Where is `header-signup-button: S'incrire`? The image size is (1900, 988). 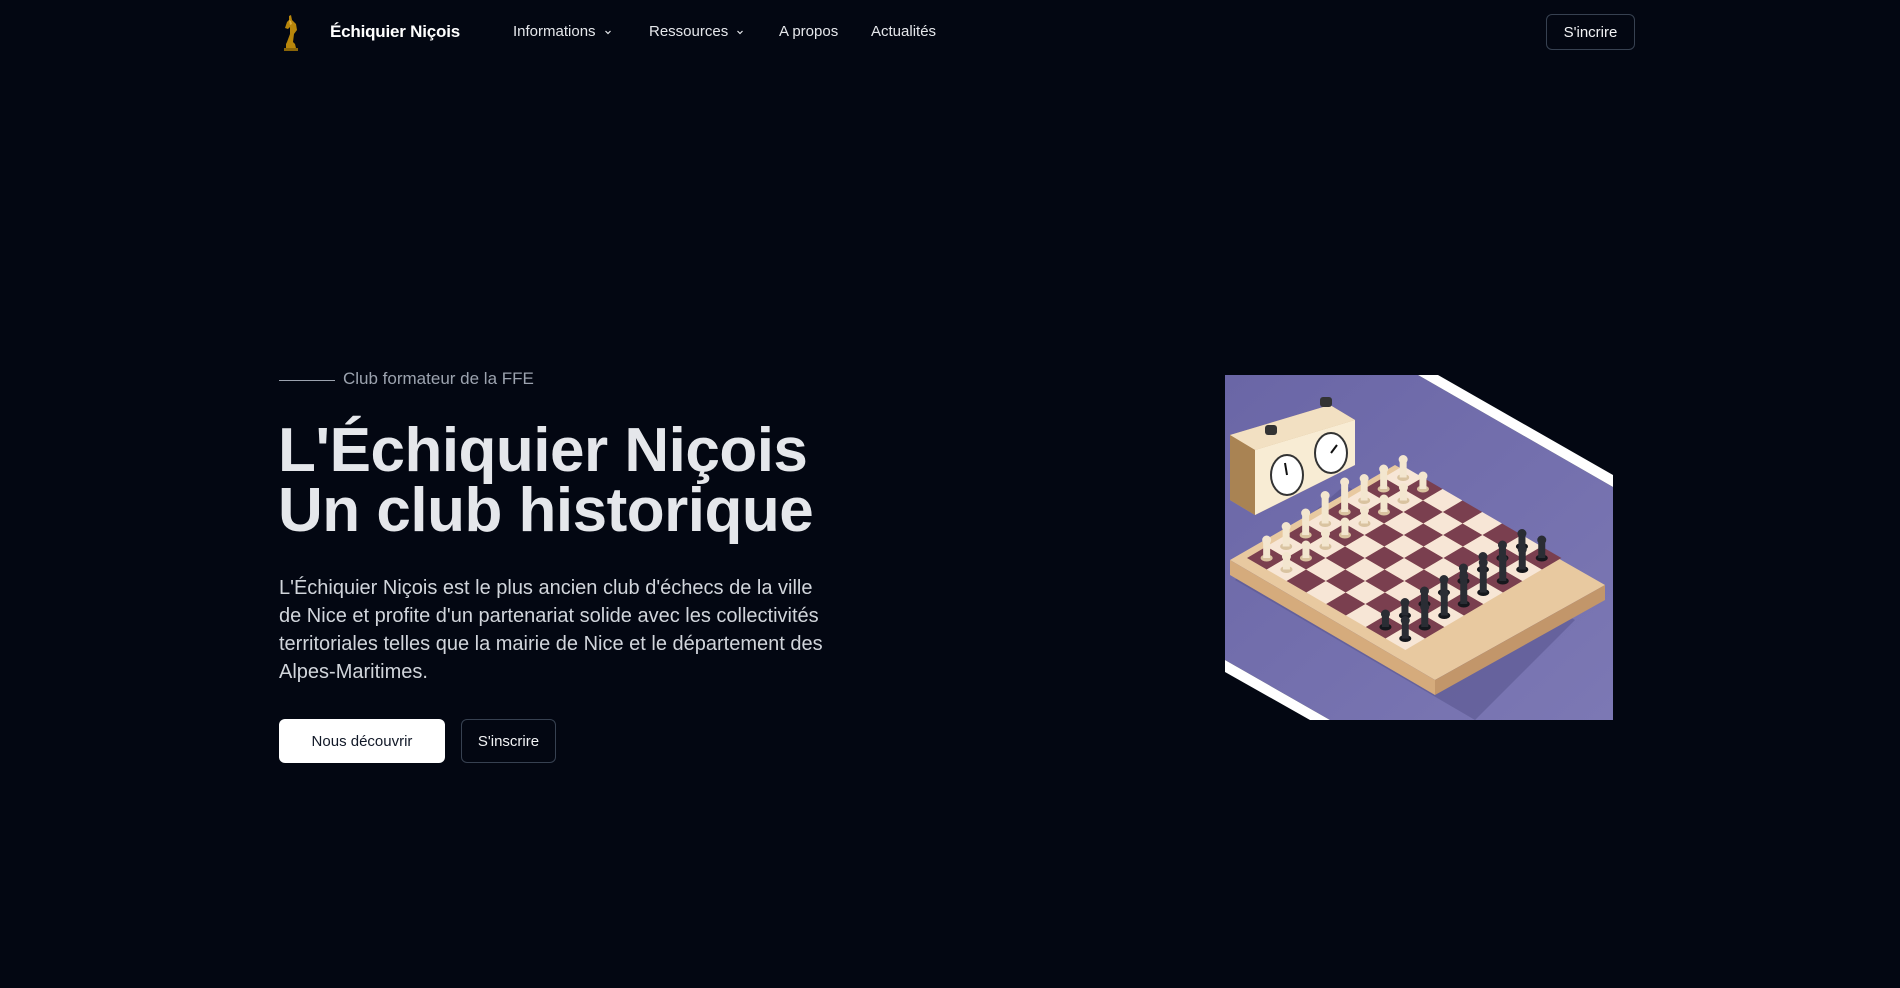 header-signup-button: S'incrire is located at coordinates (1590, 32).